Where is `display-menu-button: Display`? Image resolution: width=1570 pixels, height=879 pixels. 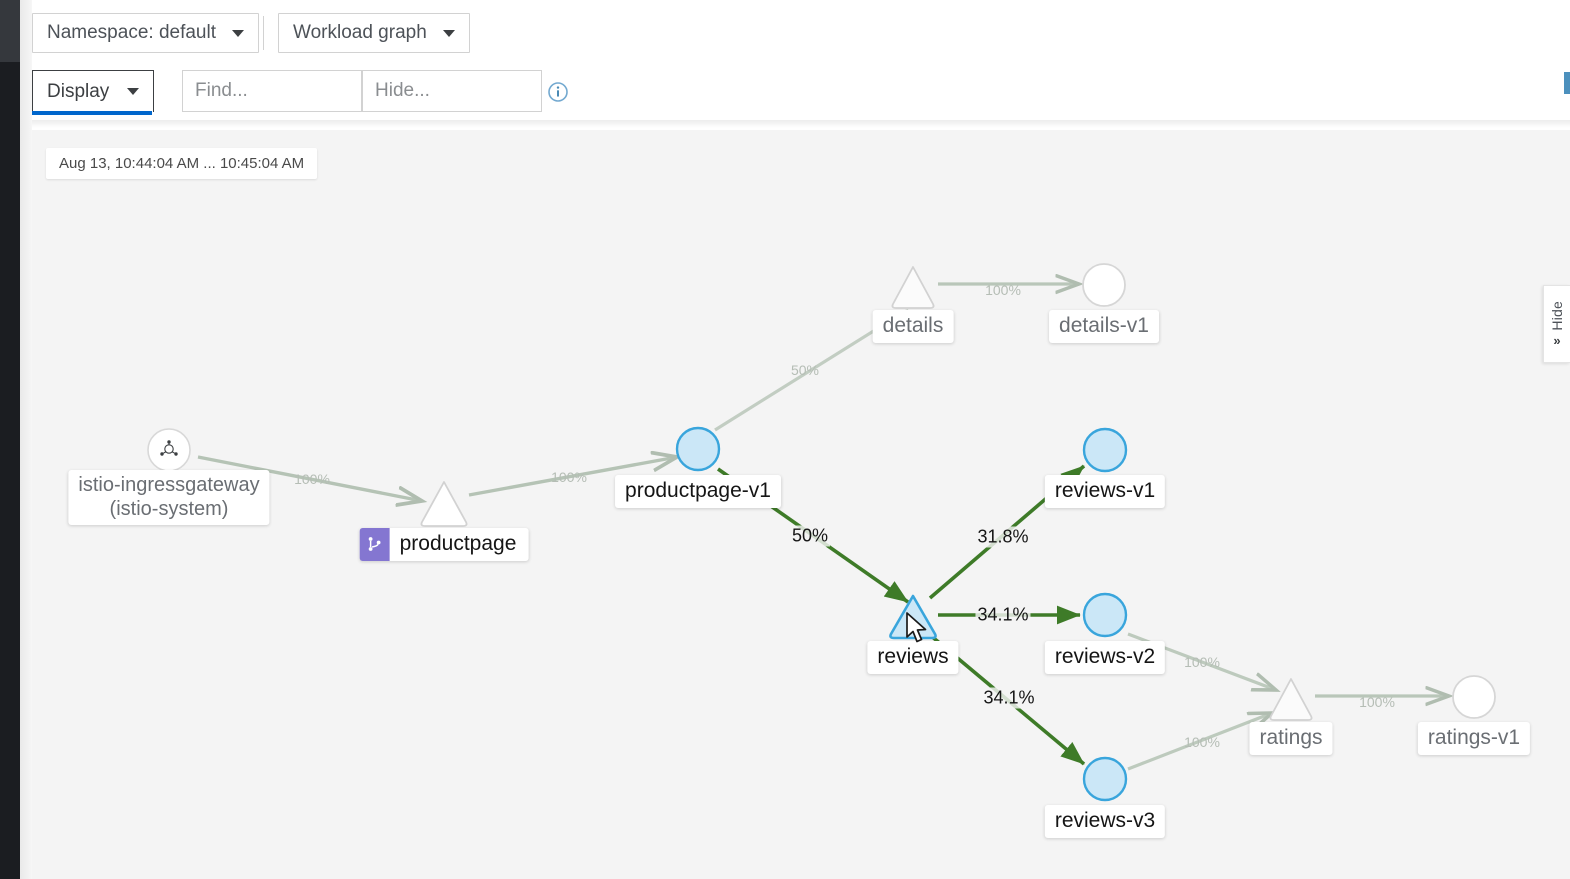 display-menu-button: Display is located at coordinates (93, 91).